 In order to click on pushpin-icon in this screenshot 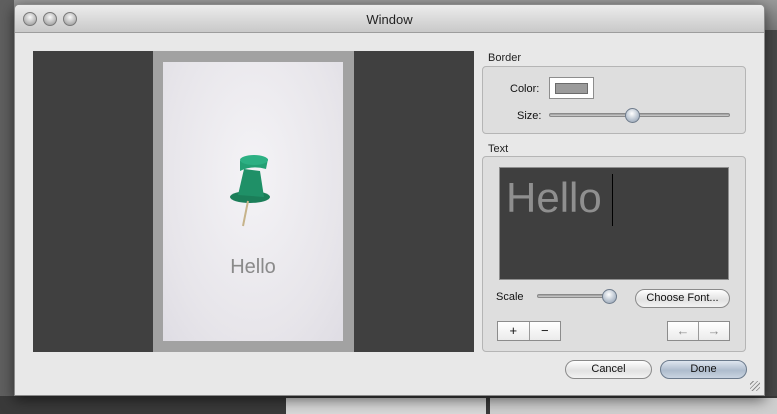, I will do `click(250, 191)`.